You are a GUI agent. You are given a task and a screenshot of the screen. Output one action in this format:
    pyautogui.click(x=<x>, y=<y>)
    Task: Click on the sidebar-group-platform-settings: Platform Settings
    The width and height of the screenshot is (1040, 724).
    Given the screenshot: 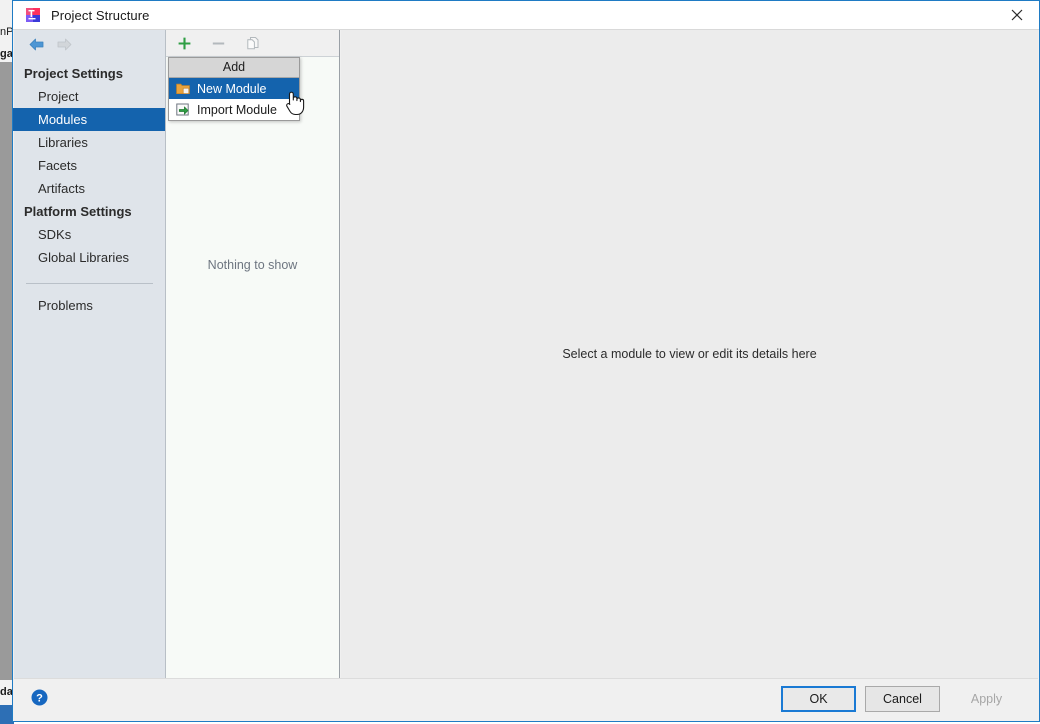 What is the action you would take?
    pyautogui.click(x=78, y=211)
    